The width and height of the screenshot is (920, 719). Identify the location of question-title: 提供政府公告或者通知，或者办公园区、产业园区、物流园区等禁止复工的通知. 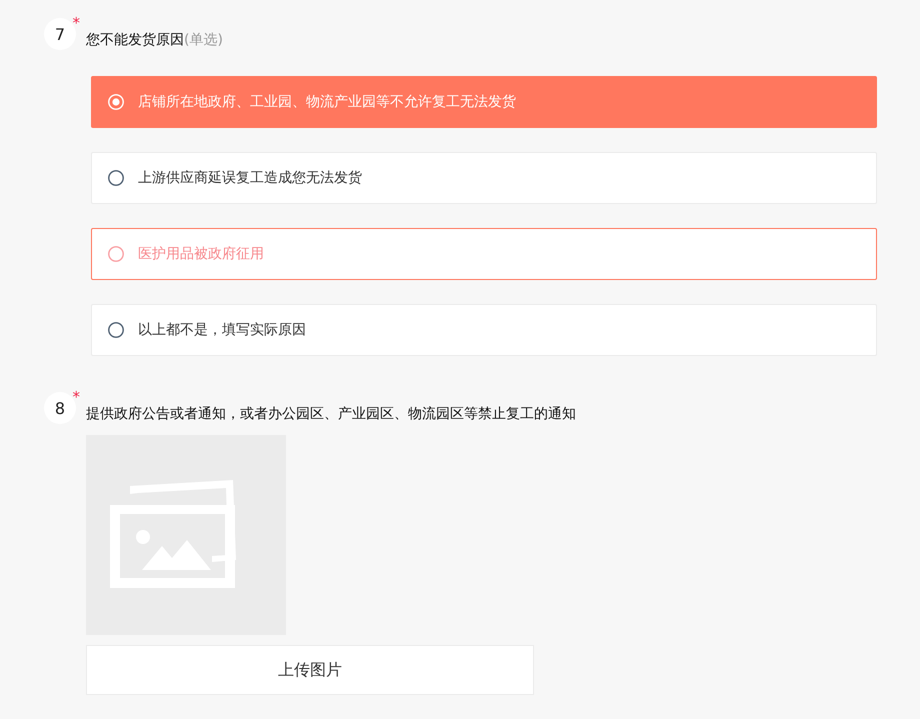
(331, 414).